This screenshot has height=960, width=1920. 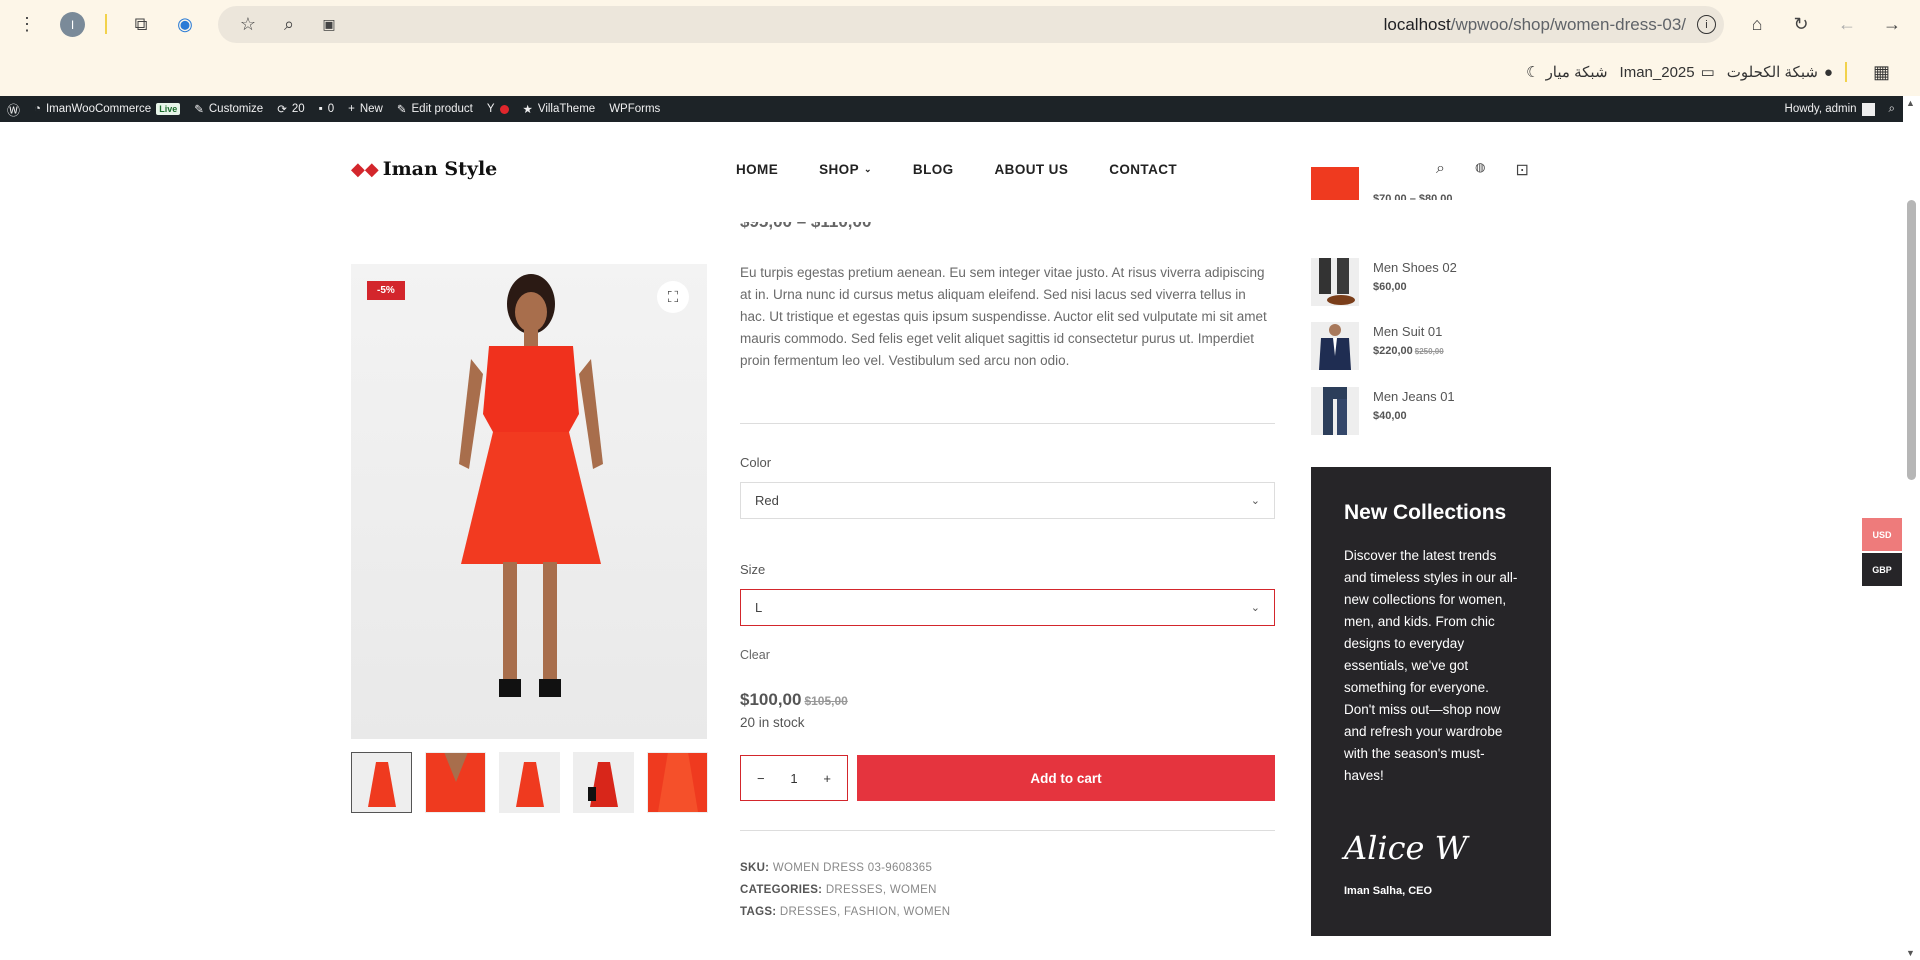 I want to click on nav-about: ABOUT US, so click(x=1032, y=169).